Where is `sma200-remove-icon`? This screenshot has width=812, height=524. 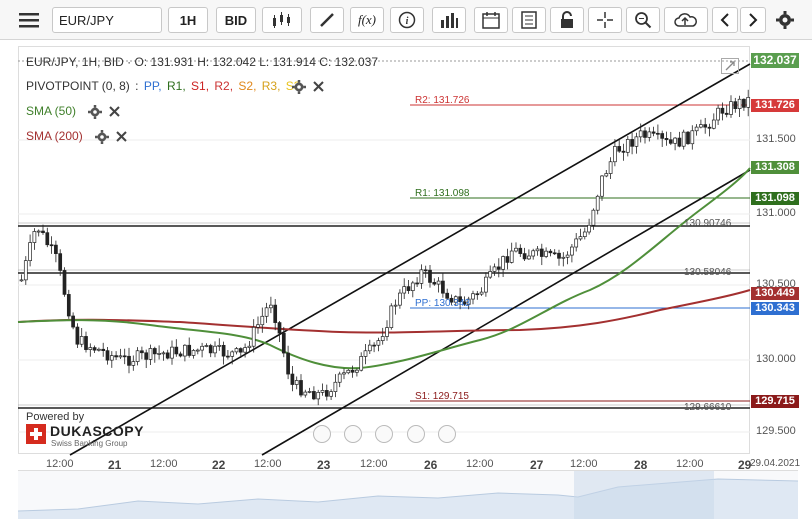 sma200-remove-icon is located at coordinates (121, 139).